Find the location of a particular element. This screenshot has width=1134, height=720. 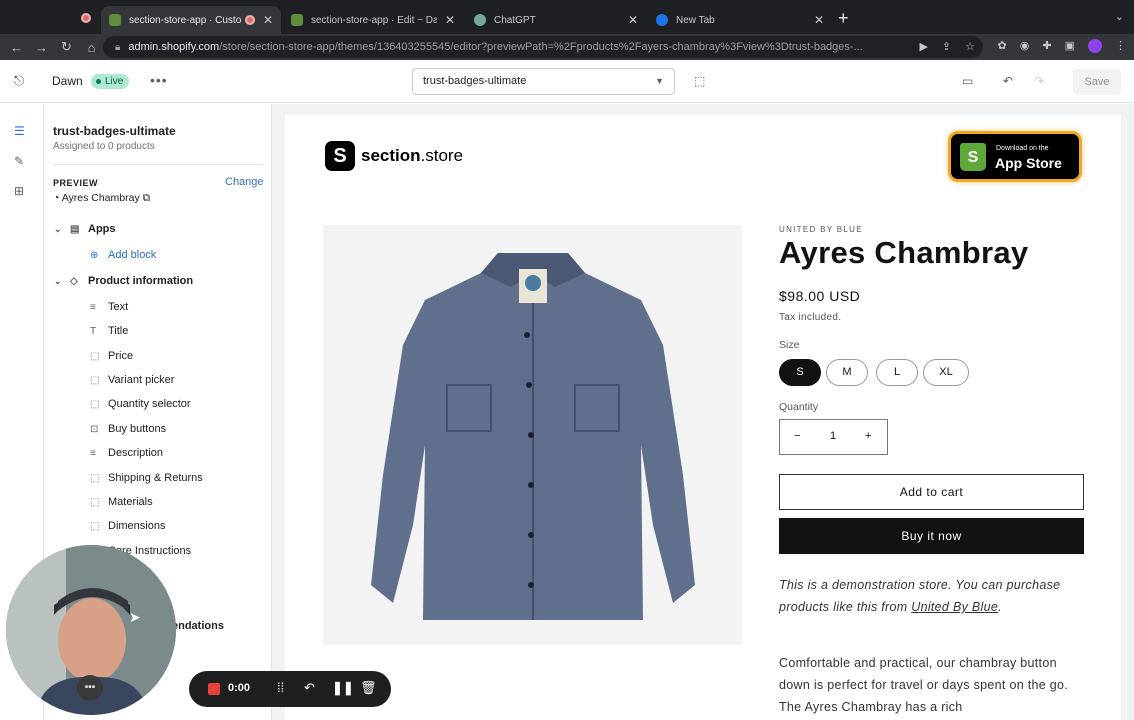

external-link-icon: ⧉ is located at coordinates (145, 198).